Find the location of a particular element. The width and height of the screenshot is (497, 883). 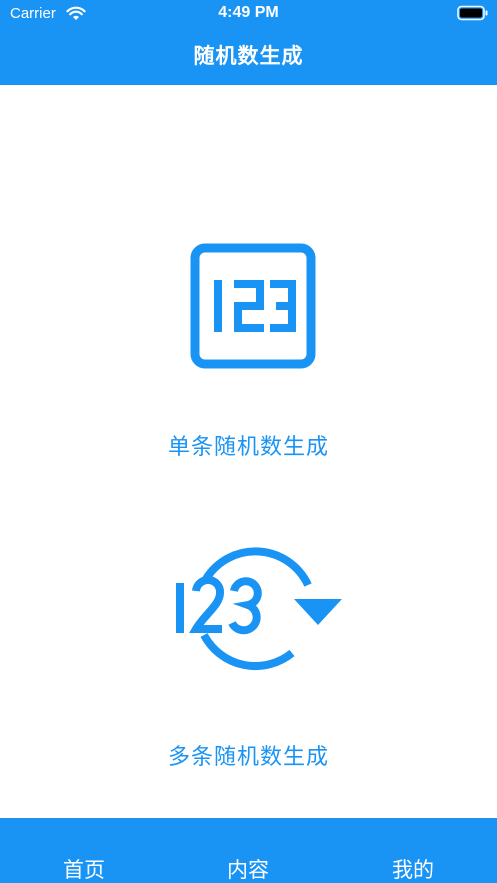

page-title: 随机数生成 is located at coordinates (248, 56).